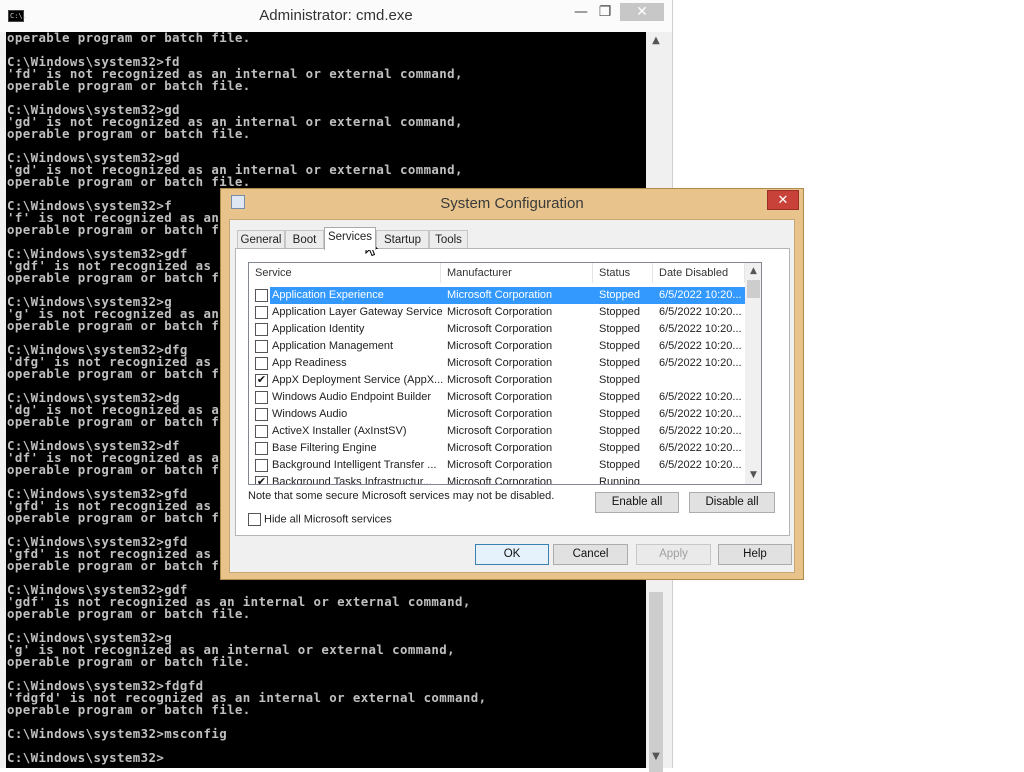 Image resolution: width=1024 pixels, height=772 pixels. I want to click on tab-services: Services, so click(350, 238).